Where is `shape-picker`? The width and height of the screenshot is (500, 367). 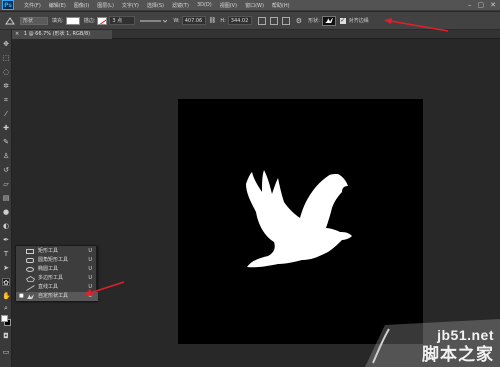 shape-picker is located at coordinates (328, 20).